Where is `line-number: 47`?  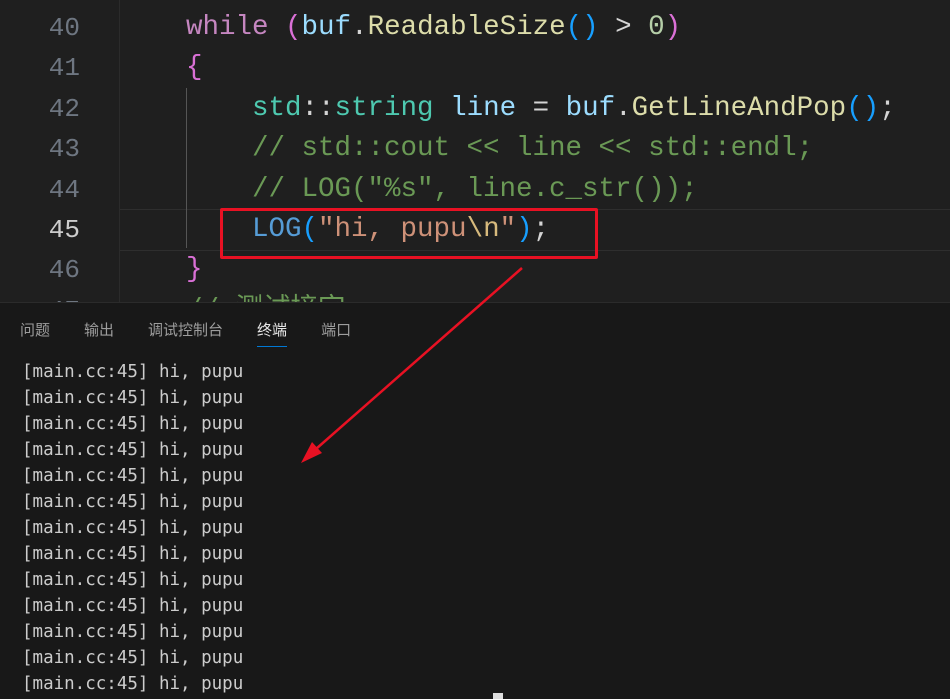
line-number: 47 is located at coordinates (40, 296).